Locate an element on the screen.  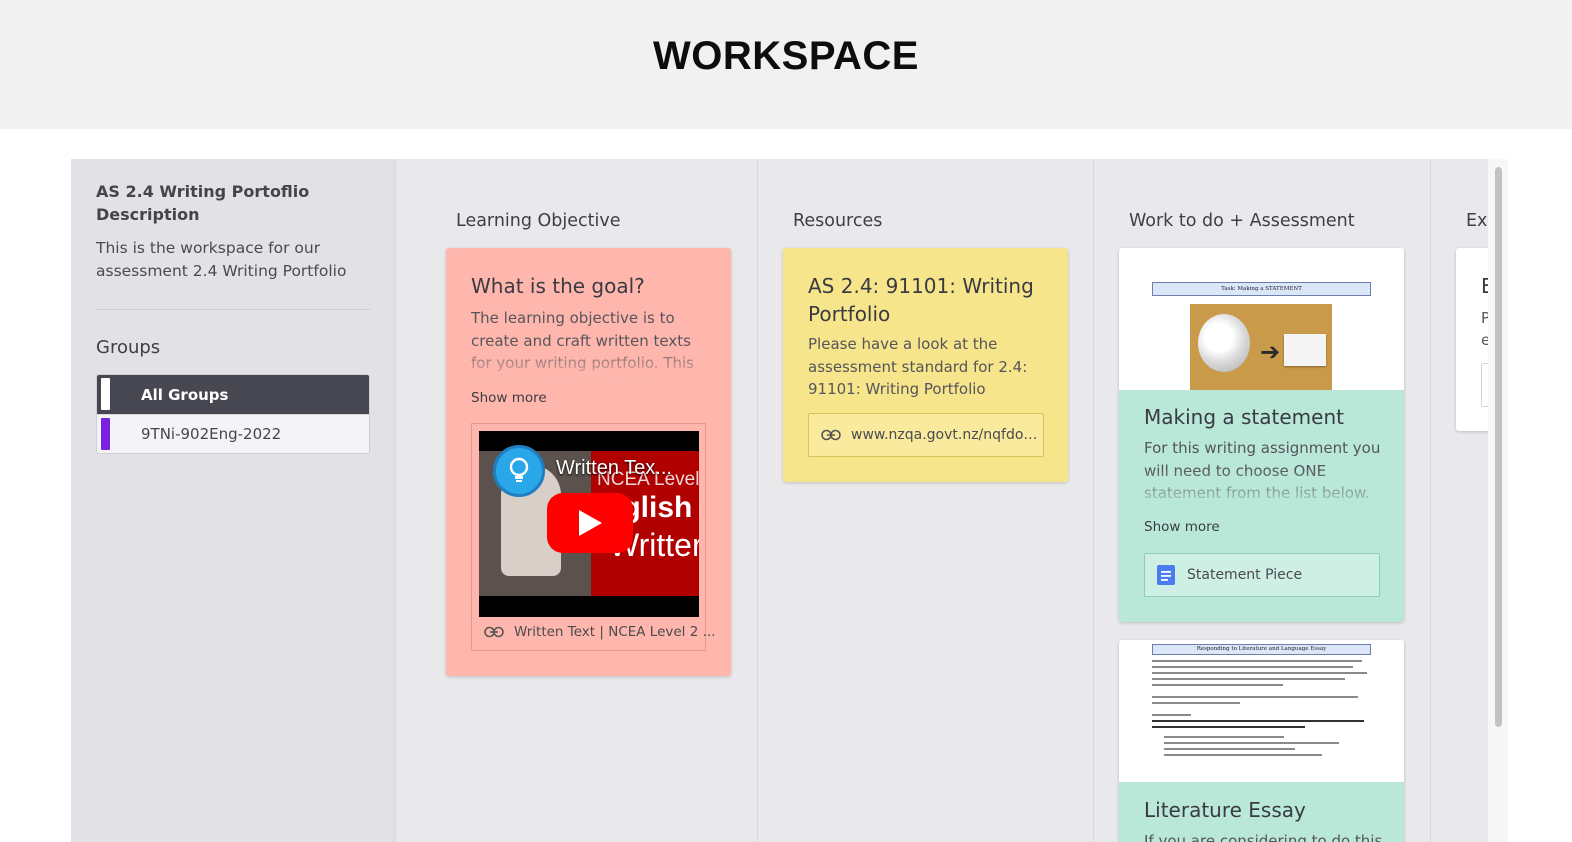
google-doc-icon is located at coordinates (1166, 575).